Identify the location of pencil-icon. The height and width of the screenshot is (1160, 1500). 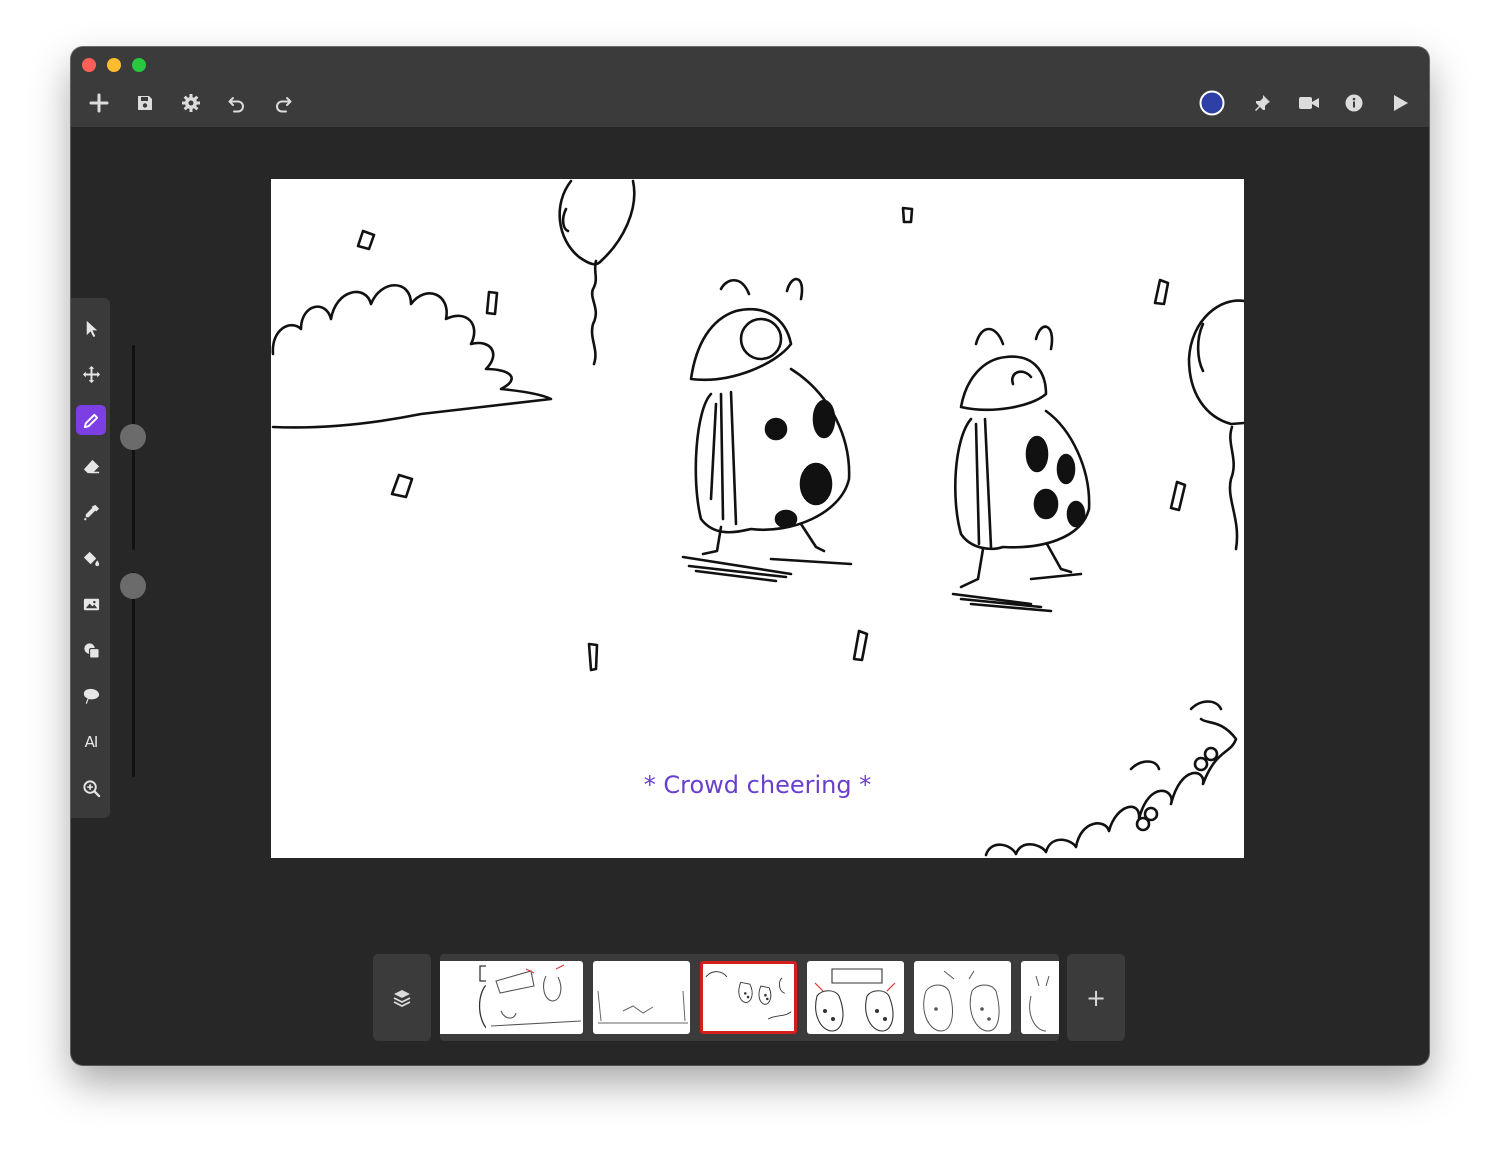
(90, 420).